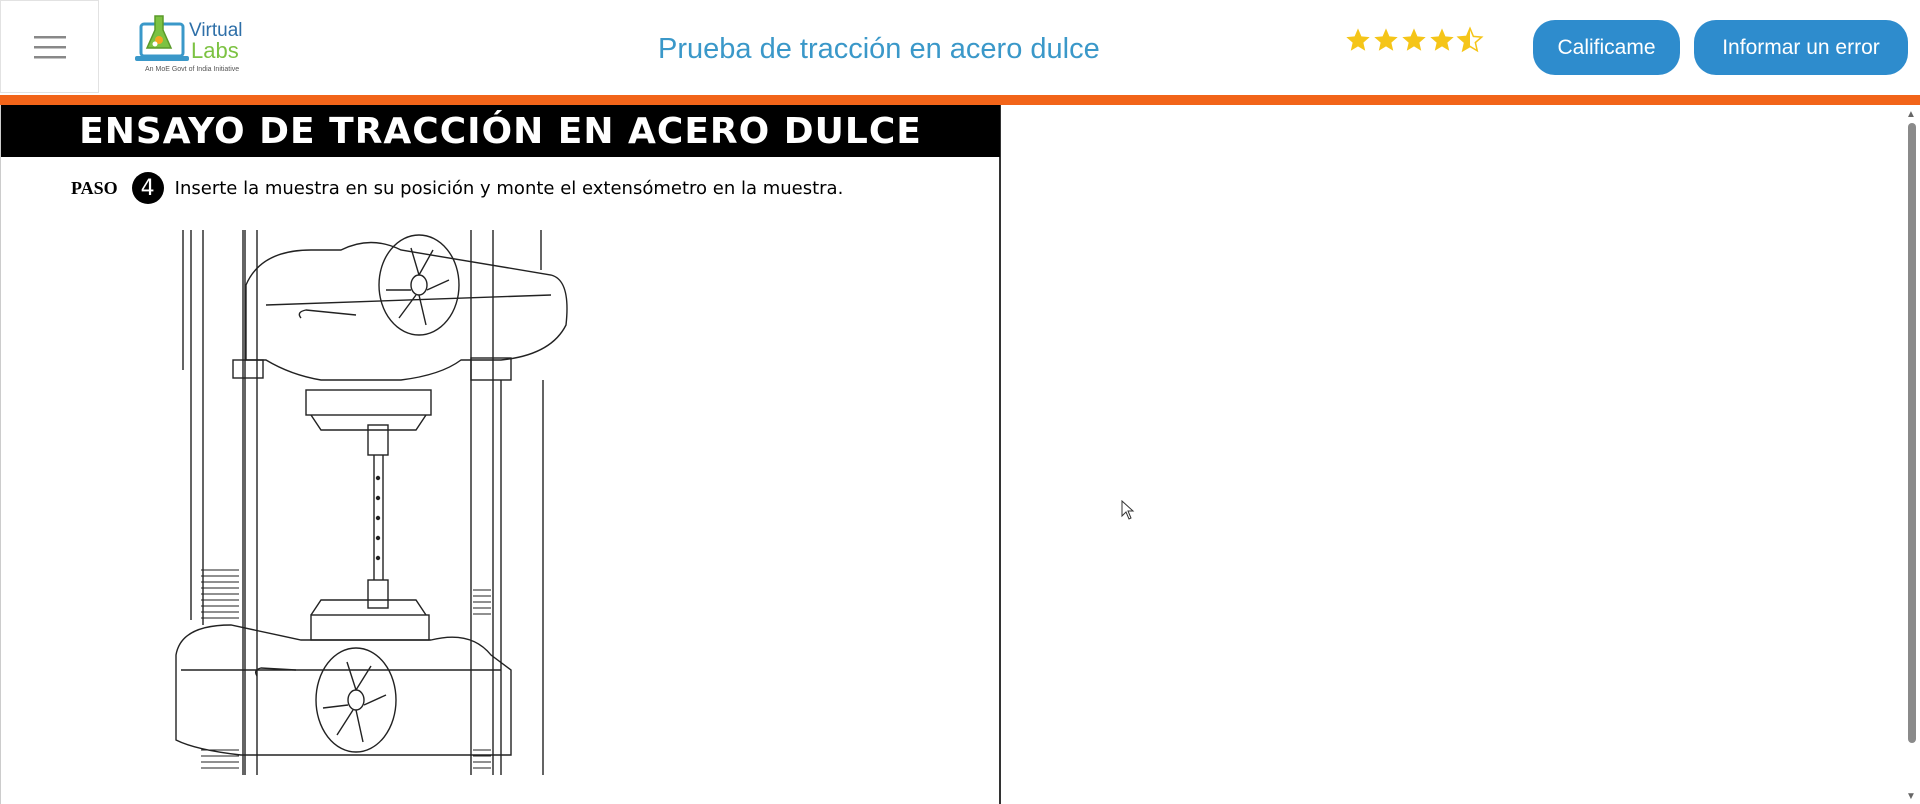 The width and height of the screenshot is (1920, 804). I want to click on scrollbar-thumb, so click(1912, 433).